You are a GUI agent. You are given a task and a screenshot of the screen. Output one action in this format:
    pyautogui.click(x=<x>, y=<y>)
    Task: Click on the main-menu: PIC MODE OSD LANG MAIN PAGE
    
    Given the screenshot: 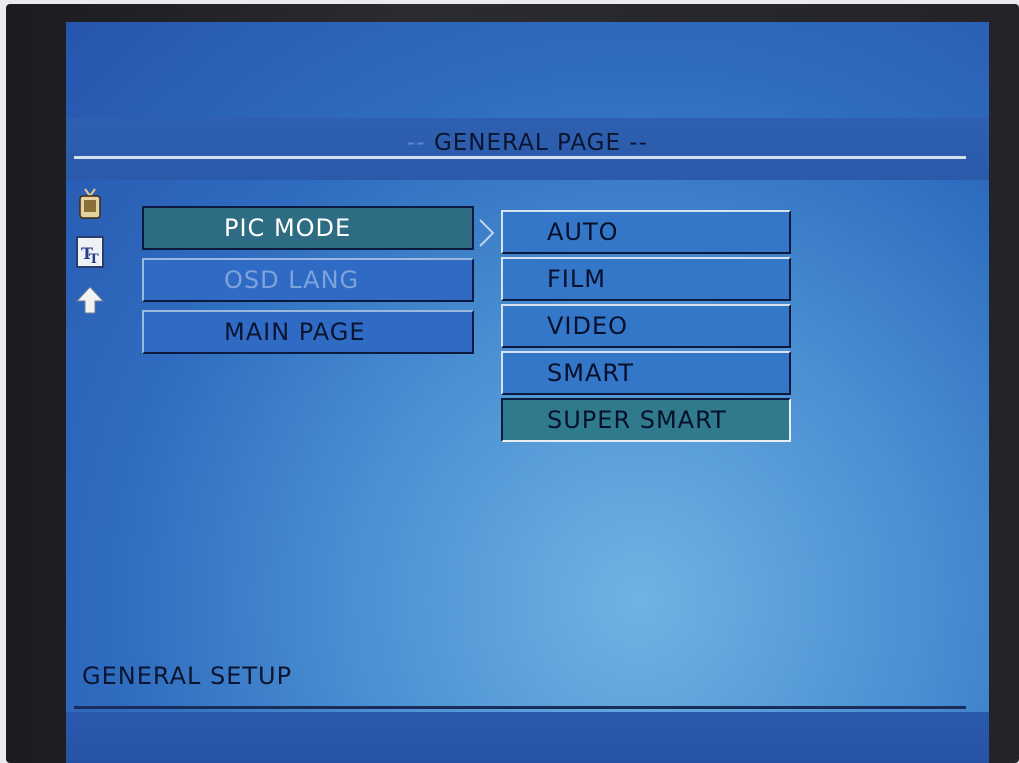 What is the action you would take?
    pyautogui.click(x=308, y=284)
    